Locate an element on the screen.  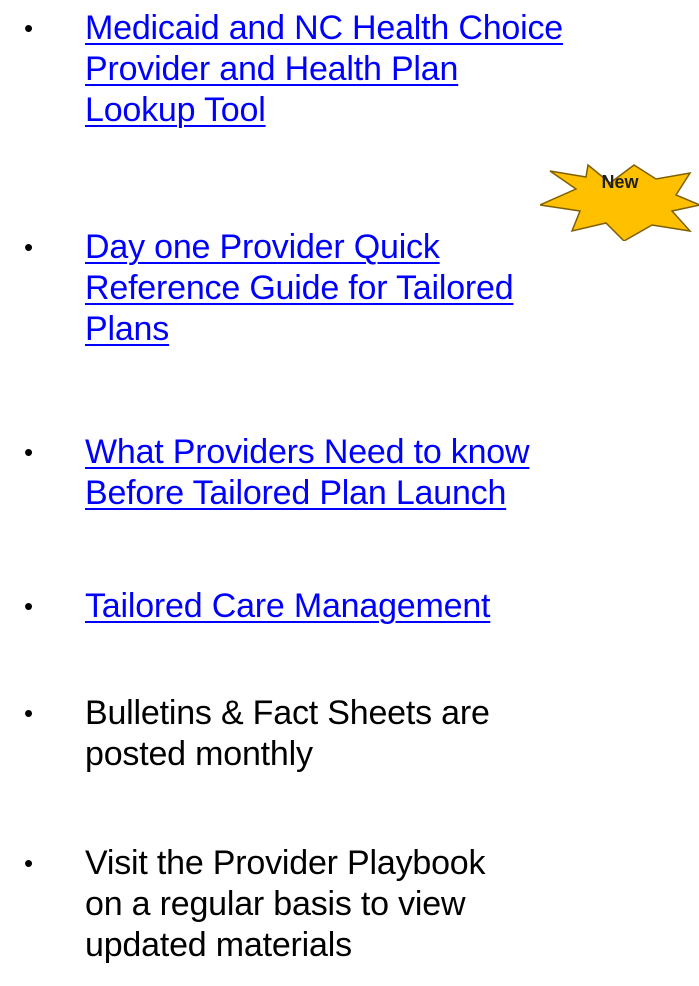
text-line: posted monthly is located at coordinates (199, 754).